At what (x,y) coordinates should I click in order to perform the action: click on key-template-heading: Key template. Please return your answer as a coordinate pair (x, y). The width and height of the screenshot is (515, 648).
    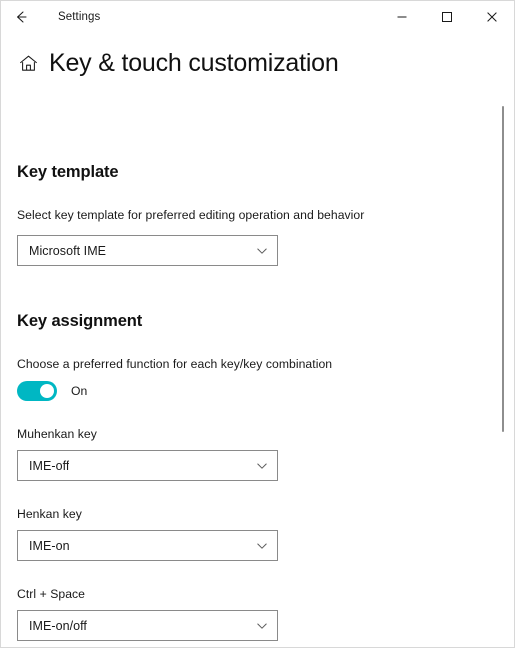
    Looking at the image, I should click on (68, 172).